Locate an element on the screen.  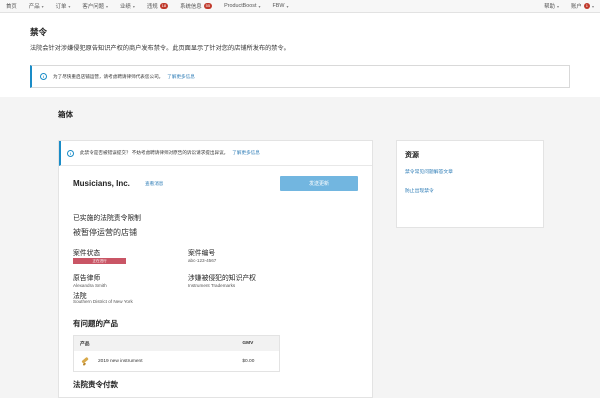
nav-item-orders: 订单 ▾ is located at coordinates (63, 6).